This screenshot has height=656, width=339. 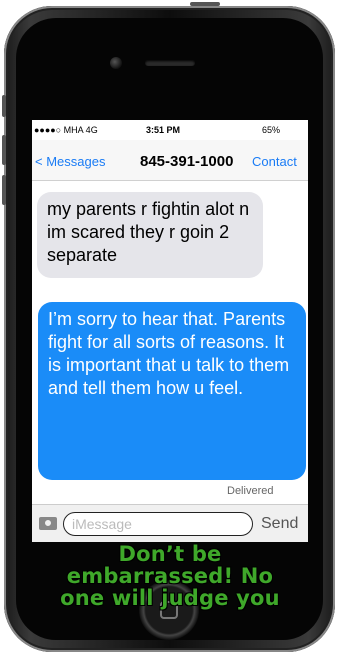 What do you see at coordinates (271, 130) in the screenshot?
I see `battery-level: 65%` at bounding box center [271, 130].